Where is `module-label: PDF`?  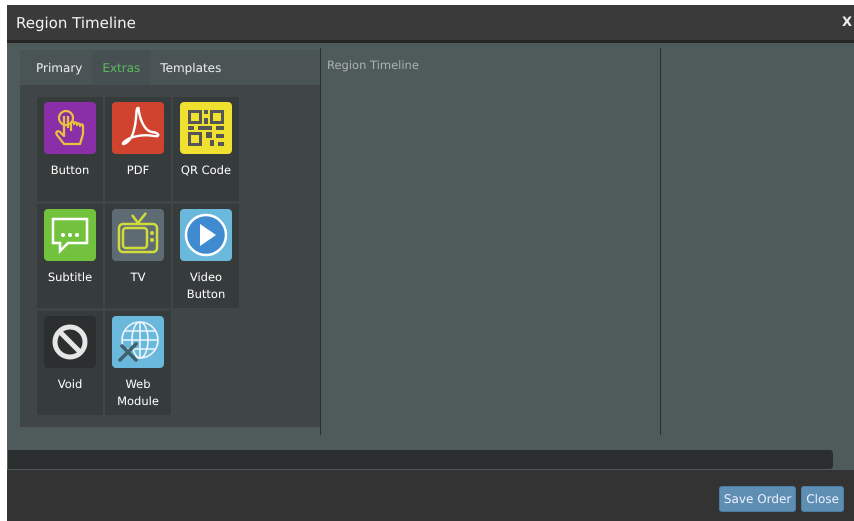 module-label: PDF is located at coordinates (138, 170).